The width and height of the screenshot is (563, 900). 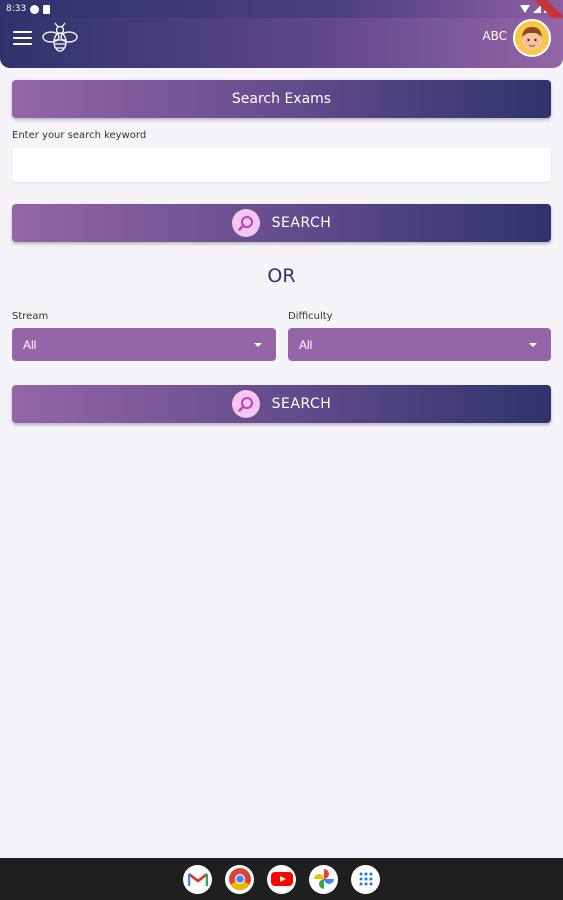 I want to click on youtube-icon, so click(x=281, y=879).